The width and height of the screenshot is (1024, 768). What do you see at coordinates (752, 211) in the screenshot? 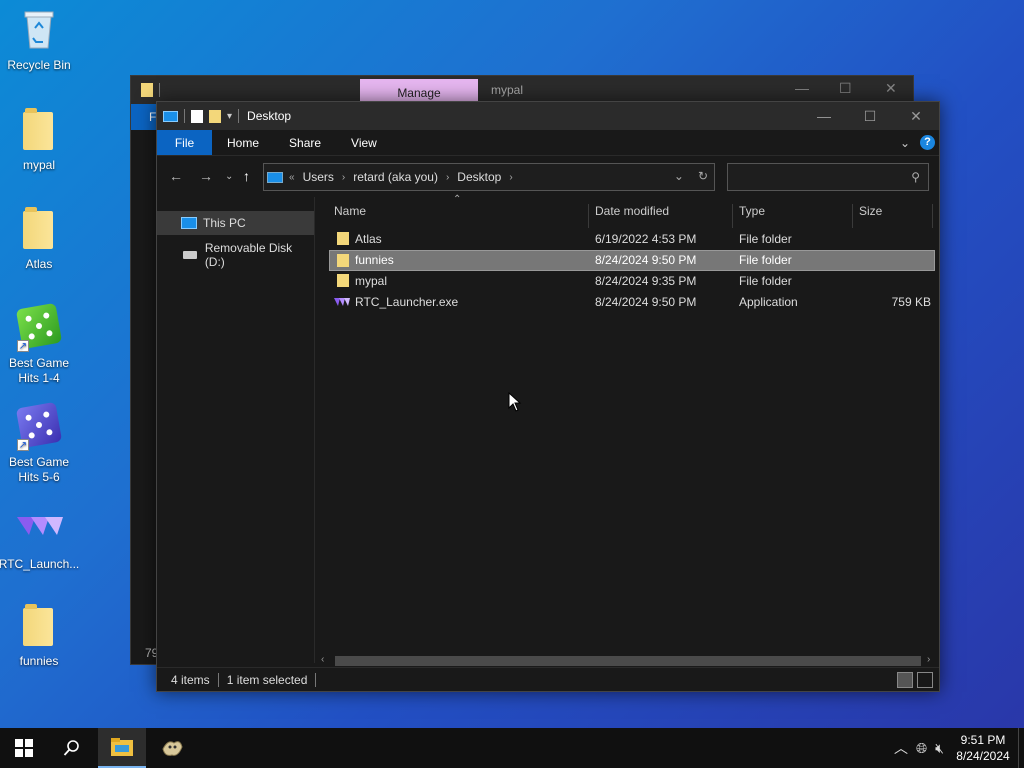
I see `column-header-type: Type` at bounding box center [752, 211].